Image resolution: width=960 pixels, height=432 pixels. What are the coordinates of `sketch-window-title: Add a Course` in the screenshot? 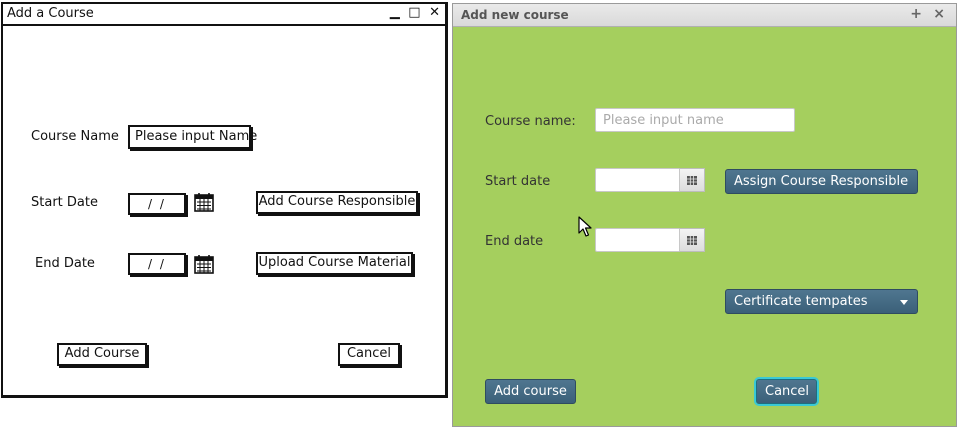 It's located at (50, 13).